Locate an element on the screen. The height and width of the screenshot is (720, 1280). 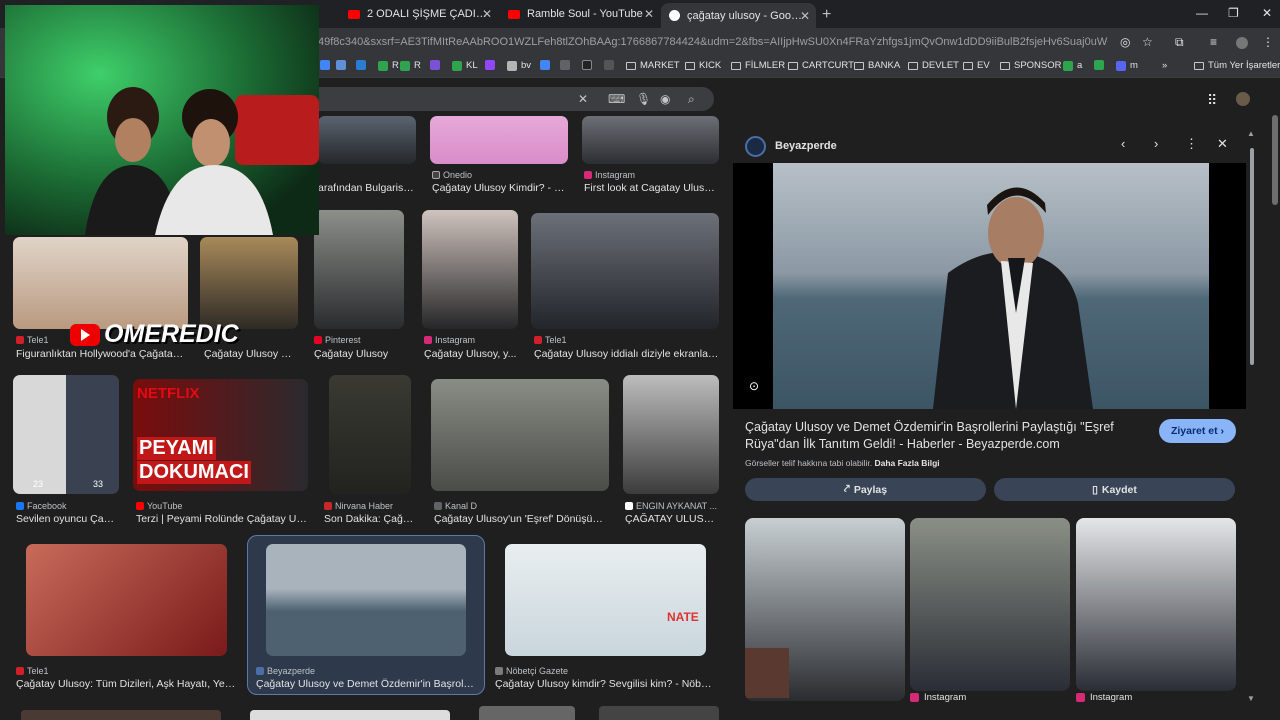
bookmarks-overflow-button: » is located at coordinates (1164, 65).